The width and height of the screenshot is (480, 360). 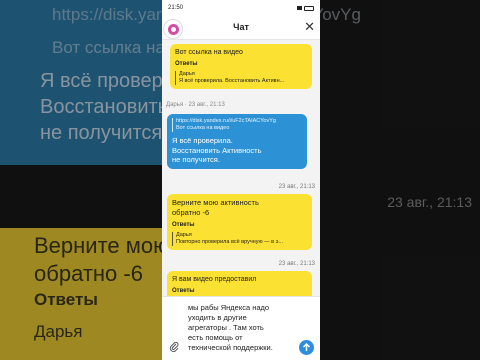 What do you see at coordinates (239, 121) in the screenshot?
I see `quoted-link: https://disk.yandex.ru/i/uF2cTAIACYovYg` at bounding box center [239, 121].